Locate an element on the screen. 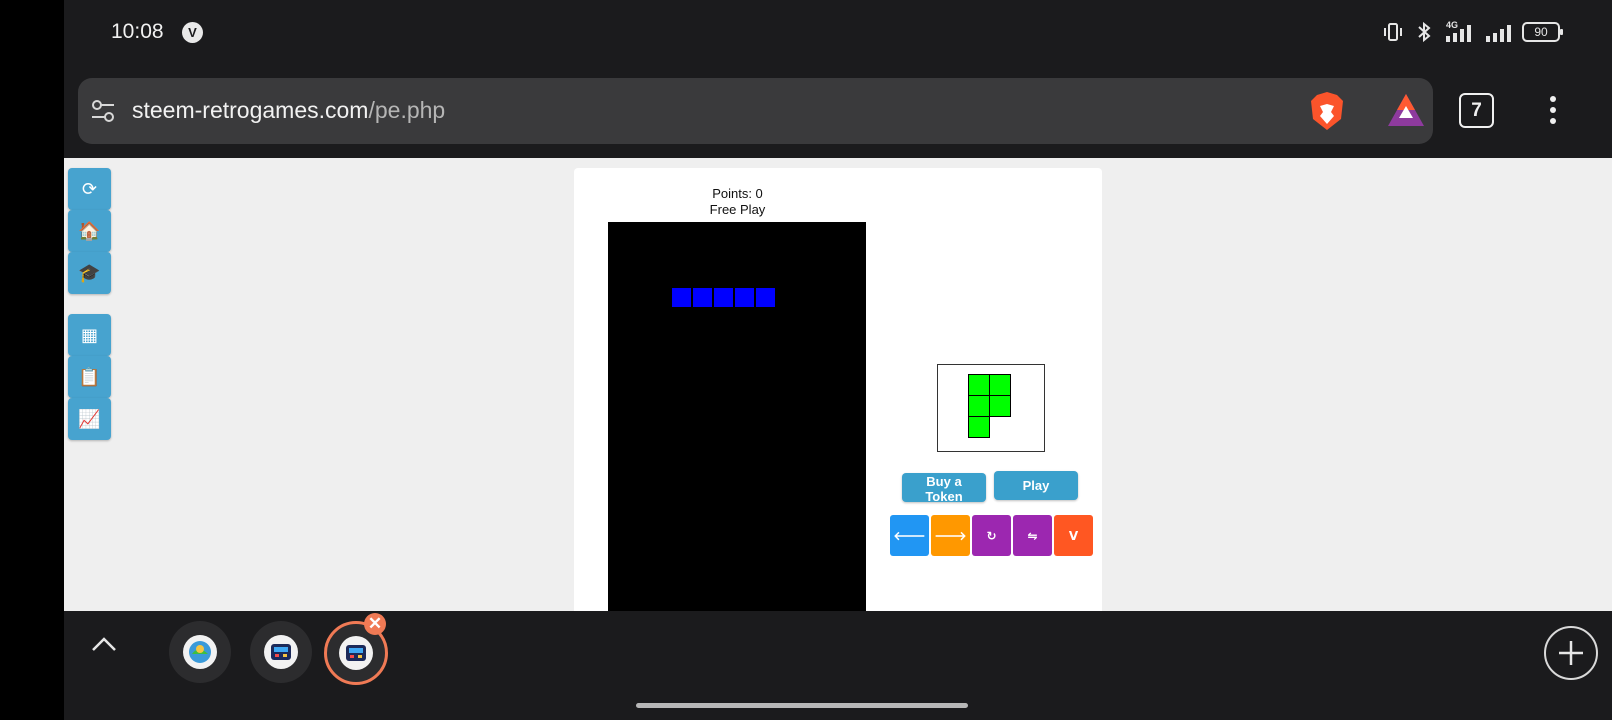 This screenshot has width=1612, height=720. bluetooth-icon is located at coordinates (1424, 32).